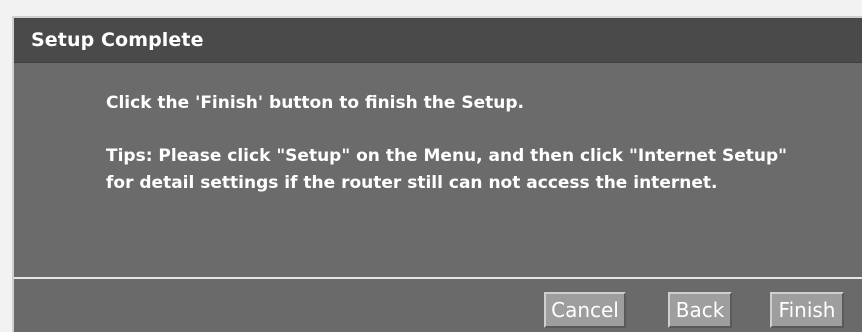  I want to click on dialog-title: Setup Complete, so click(117, 40).